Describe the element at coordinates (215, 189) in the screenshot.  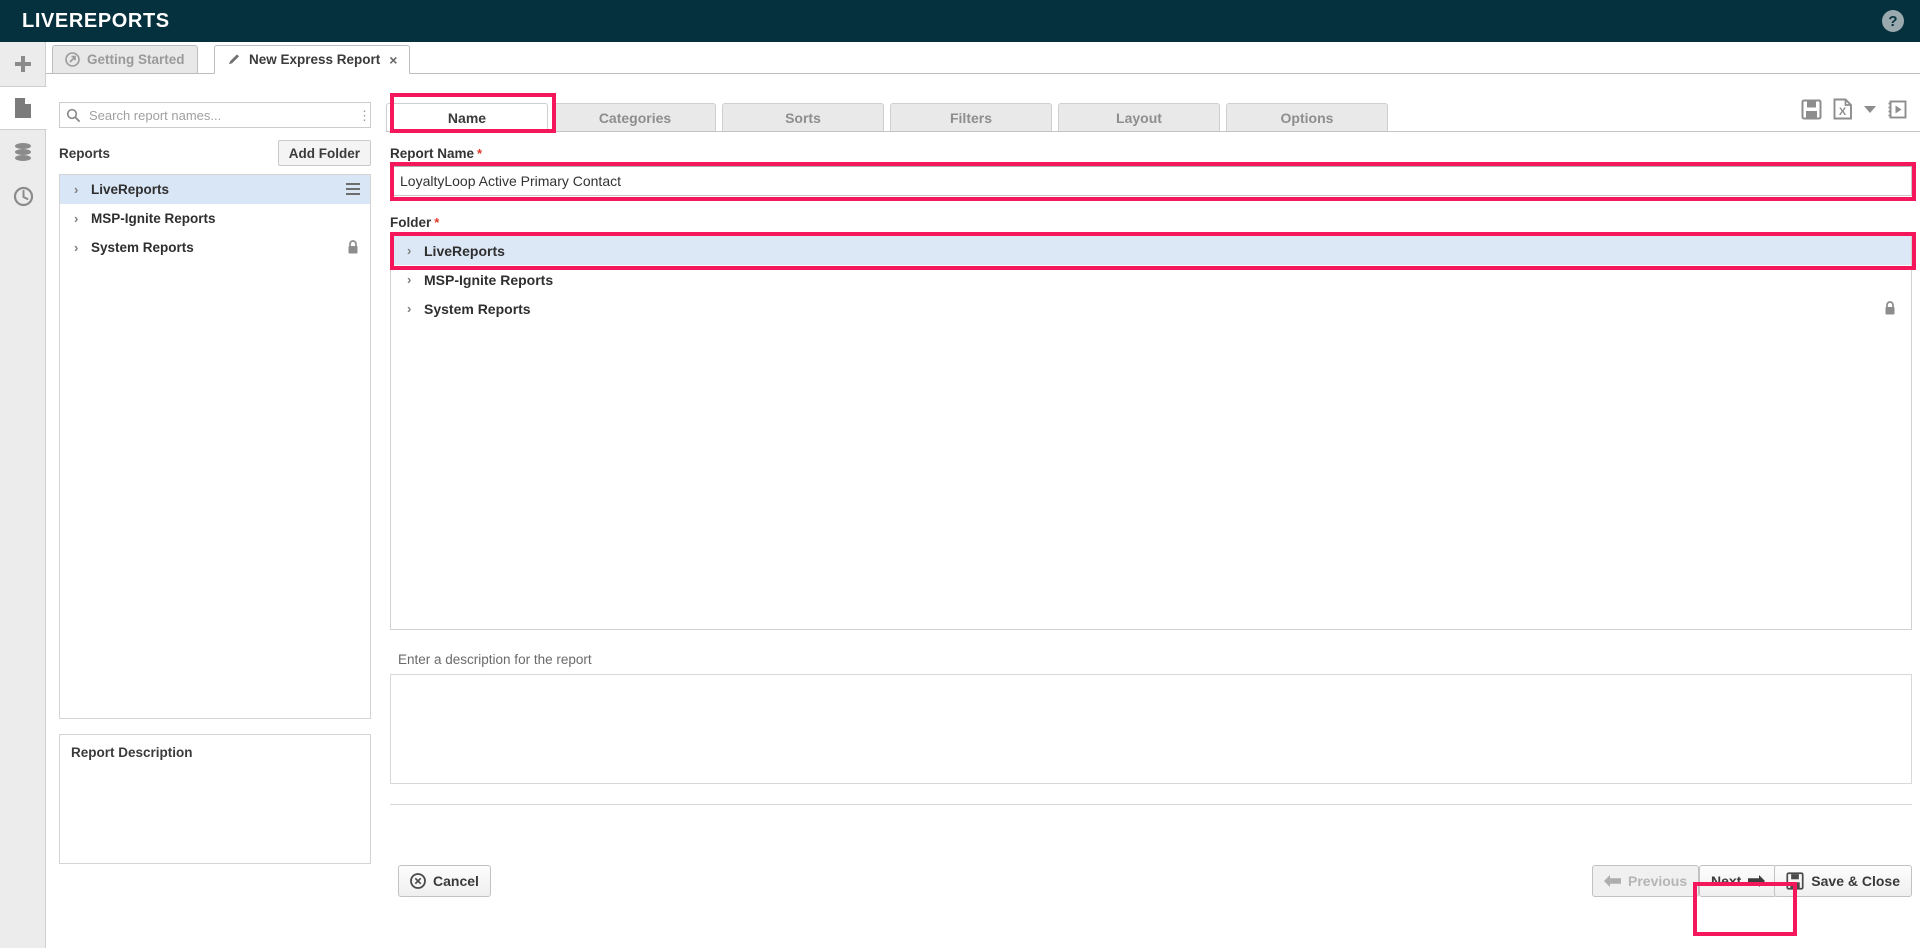
I see `tree-item-livereports: › LiveReports` at that location.